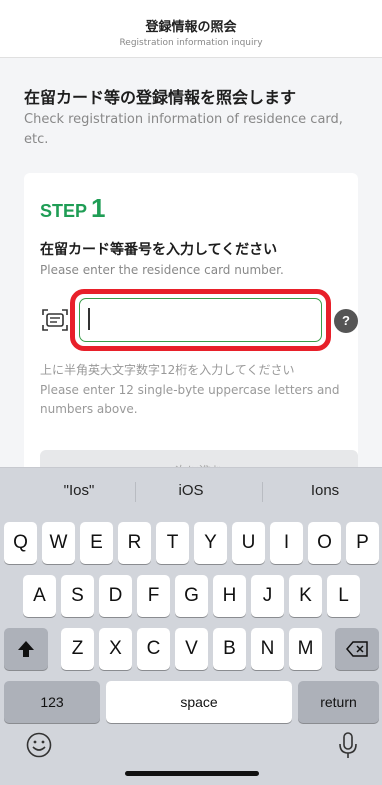 Image resolution: width=382 pixels, height=785 pixels. I want to click on emoji-icon, so click(39, 745).